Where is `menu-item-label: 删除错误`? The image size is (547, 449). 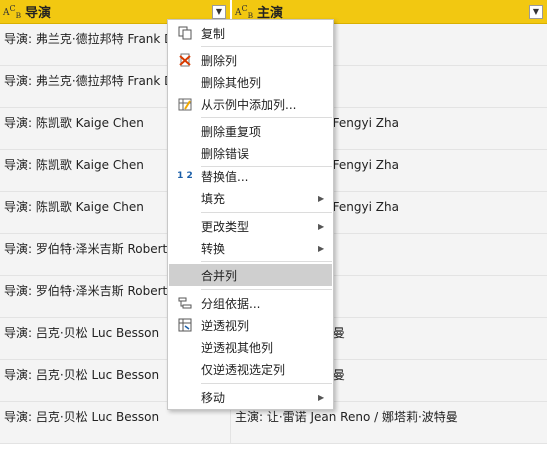 menu-item-label: 删除错误 is located at coordinates (225, 153).